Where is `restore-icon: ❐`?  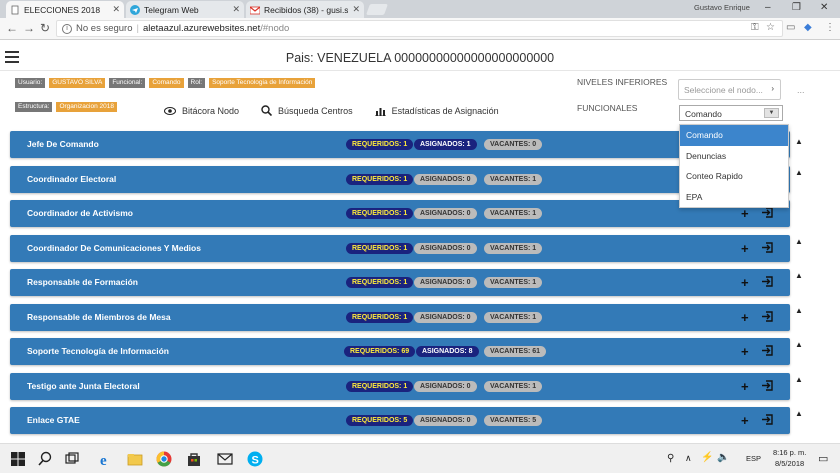 restore-icon: ❐ is located at coordinates (796, 7).